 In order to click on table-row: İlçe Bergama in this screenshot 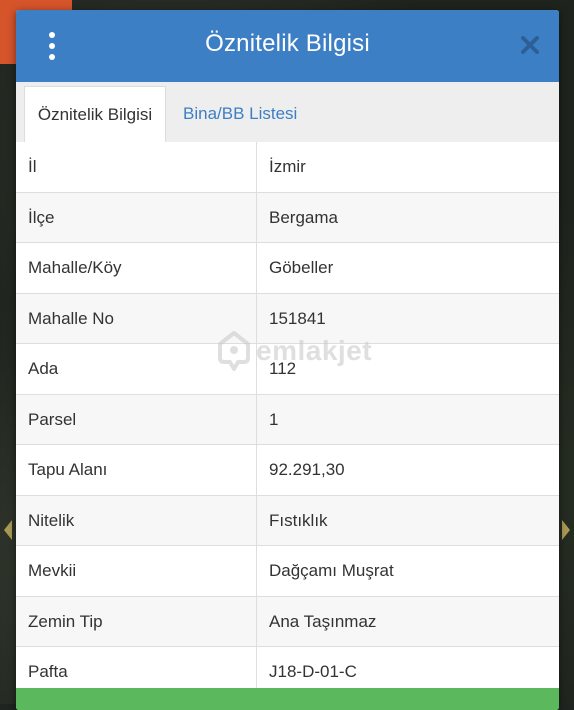, I will do `click(287, 217)`.